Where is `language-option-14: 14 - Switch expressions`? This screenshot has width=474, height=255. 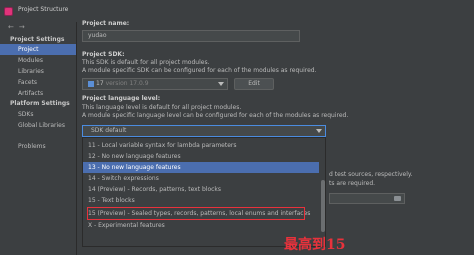 language-option-14: 14 - Switch expressions is located at coordinates (203, 178).